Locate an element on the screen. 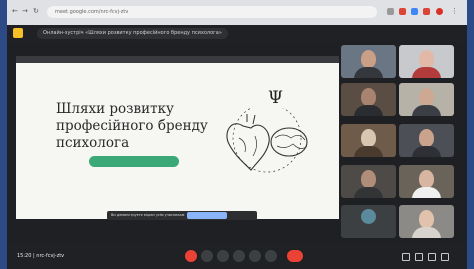 Image resolution: width=474 pixels, height=269 pixels. reload-icon: ↻ is located at coordinates (36, 11).